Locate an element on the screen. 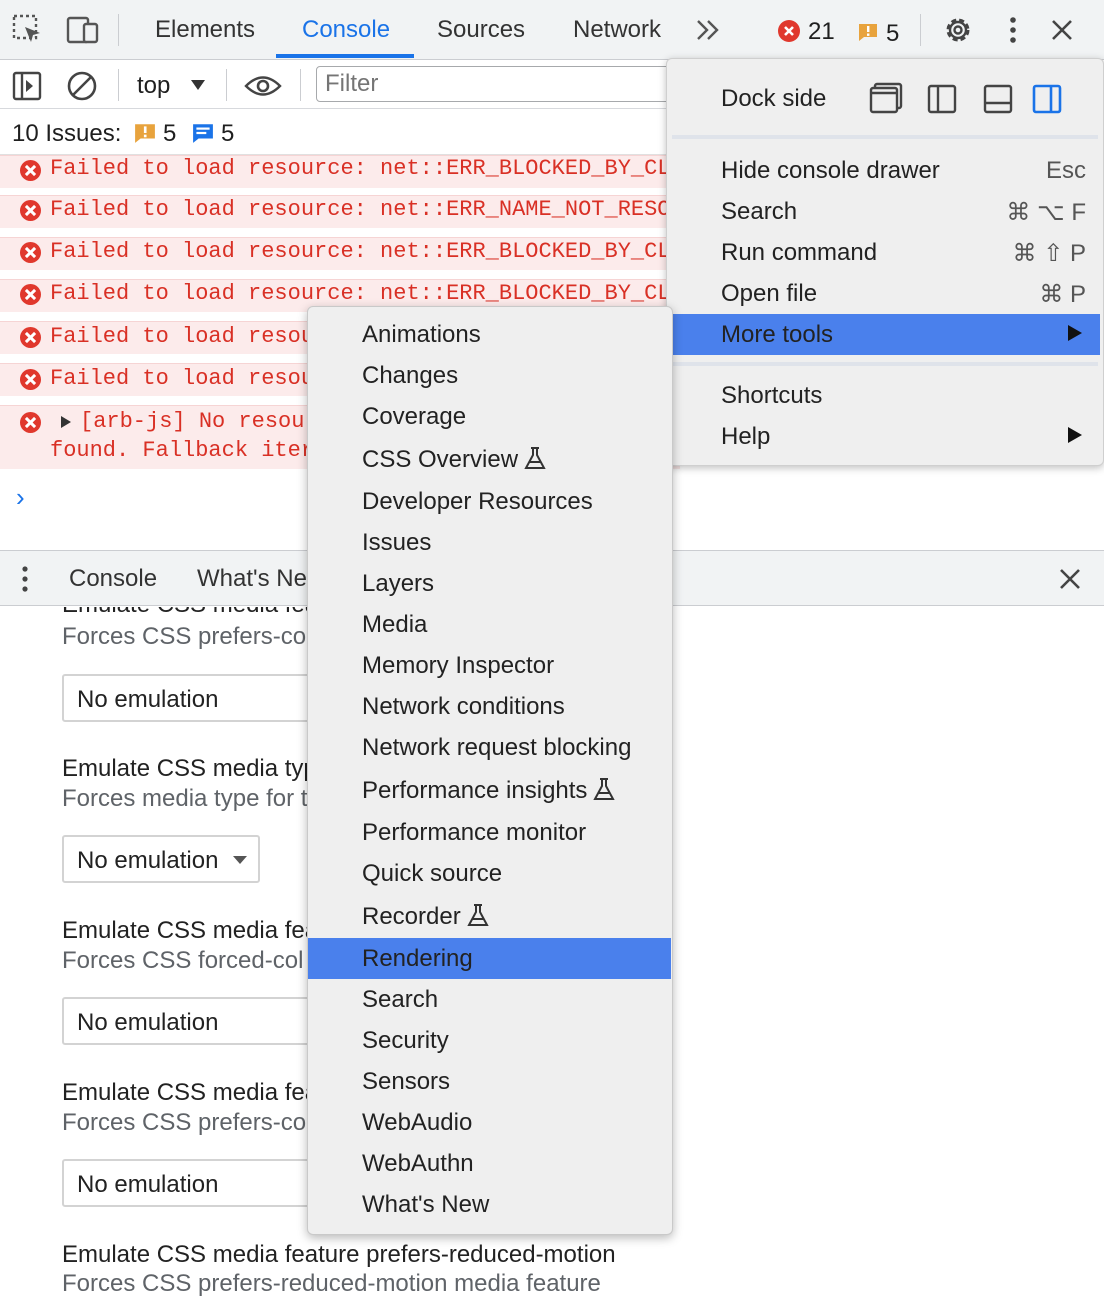 The height and width of the screenshot is (1296, 1104). warning-count: 5 is located at coordinates (892, 34).